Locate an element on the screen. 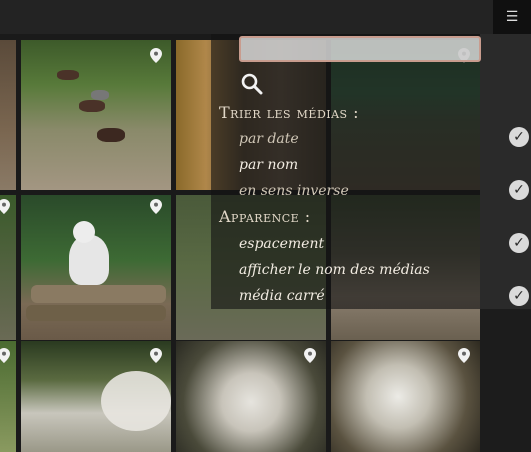 The height and width of the screenshot is (452, 531). menu-button: ☰ is located at coordinates (512, 17).